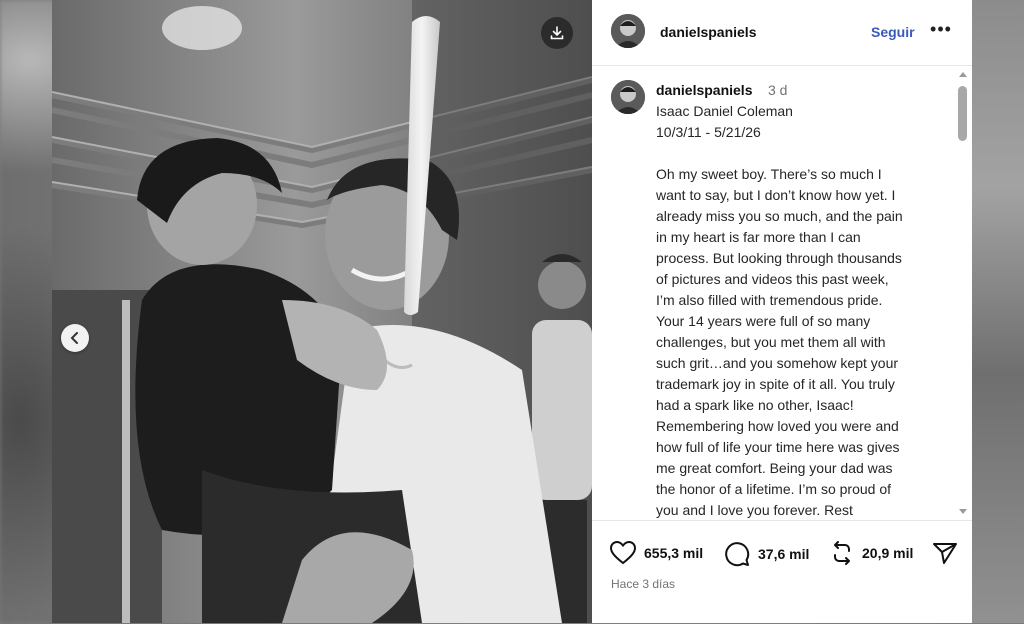  I want to click on previous-photo-button, so click(75, 338).